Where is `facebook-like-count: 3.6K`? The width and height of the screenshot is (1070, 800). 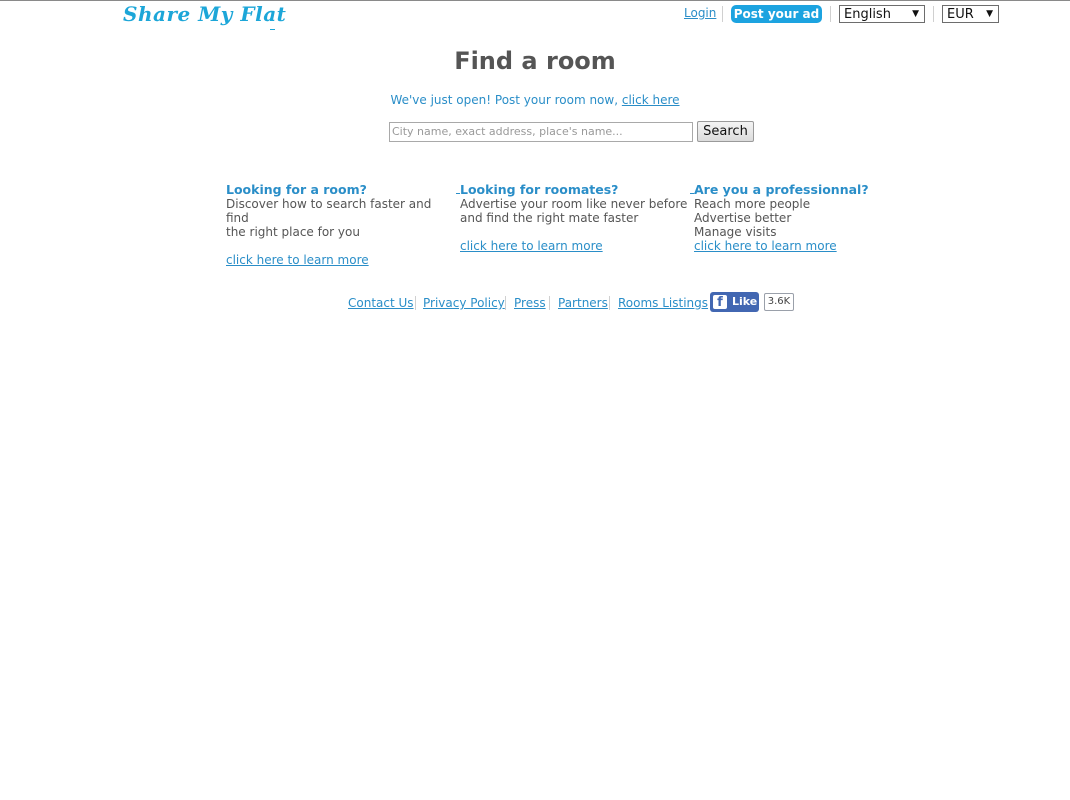 facebook-like-count: 3.6K is located at coordinates (779, 302).